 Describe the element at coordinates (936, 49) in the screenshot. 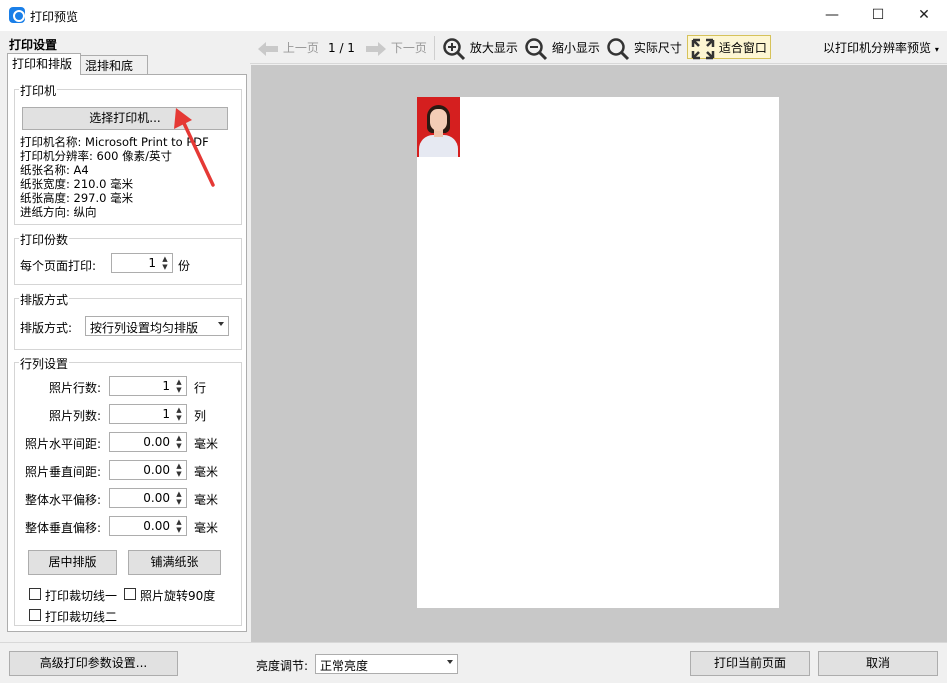

I see `dropdown-arrow-icon: ▾` at that location.